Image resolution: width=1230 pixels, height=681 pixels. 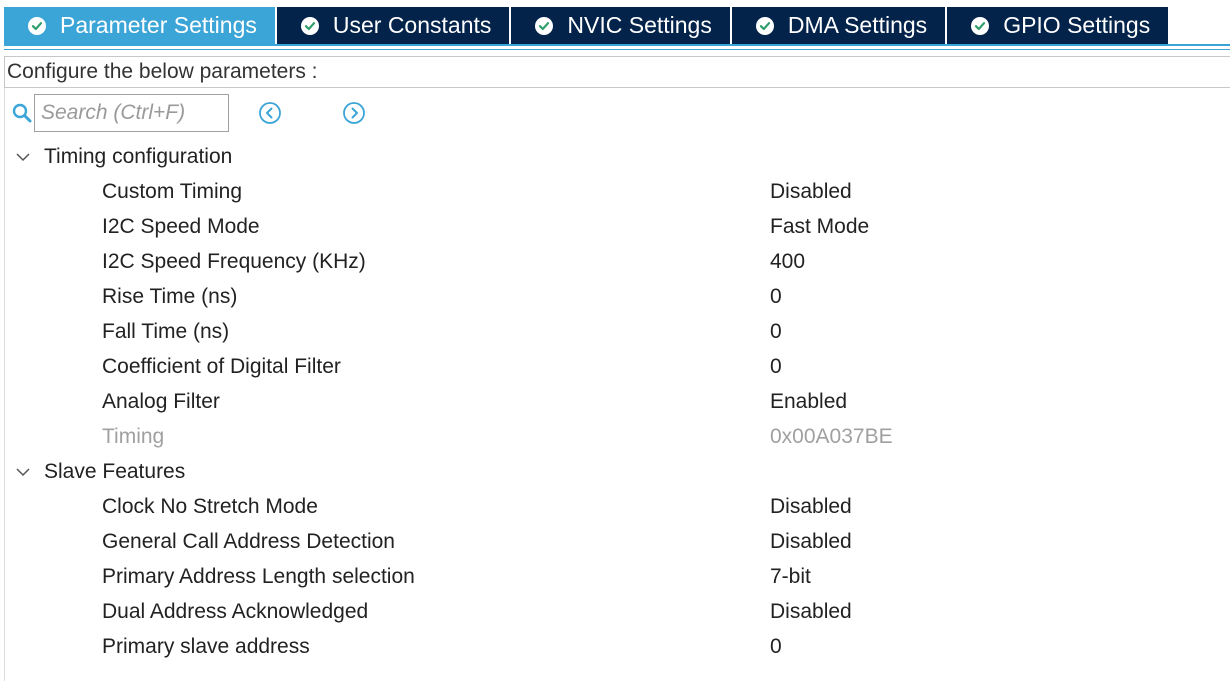 I want to click on tab-underline-secondary, so click(x=617, y=49).